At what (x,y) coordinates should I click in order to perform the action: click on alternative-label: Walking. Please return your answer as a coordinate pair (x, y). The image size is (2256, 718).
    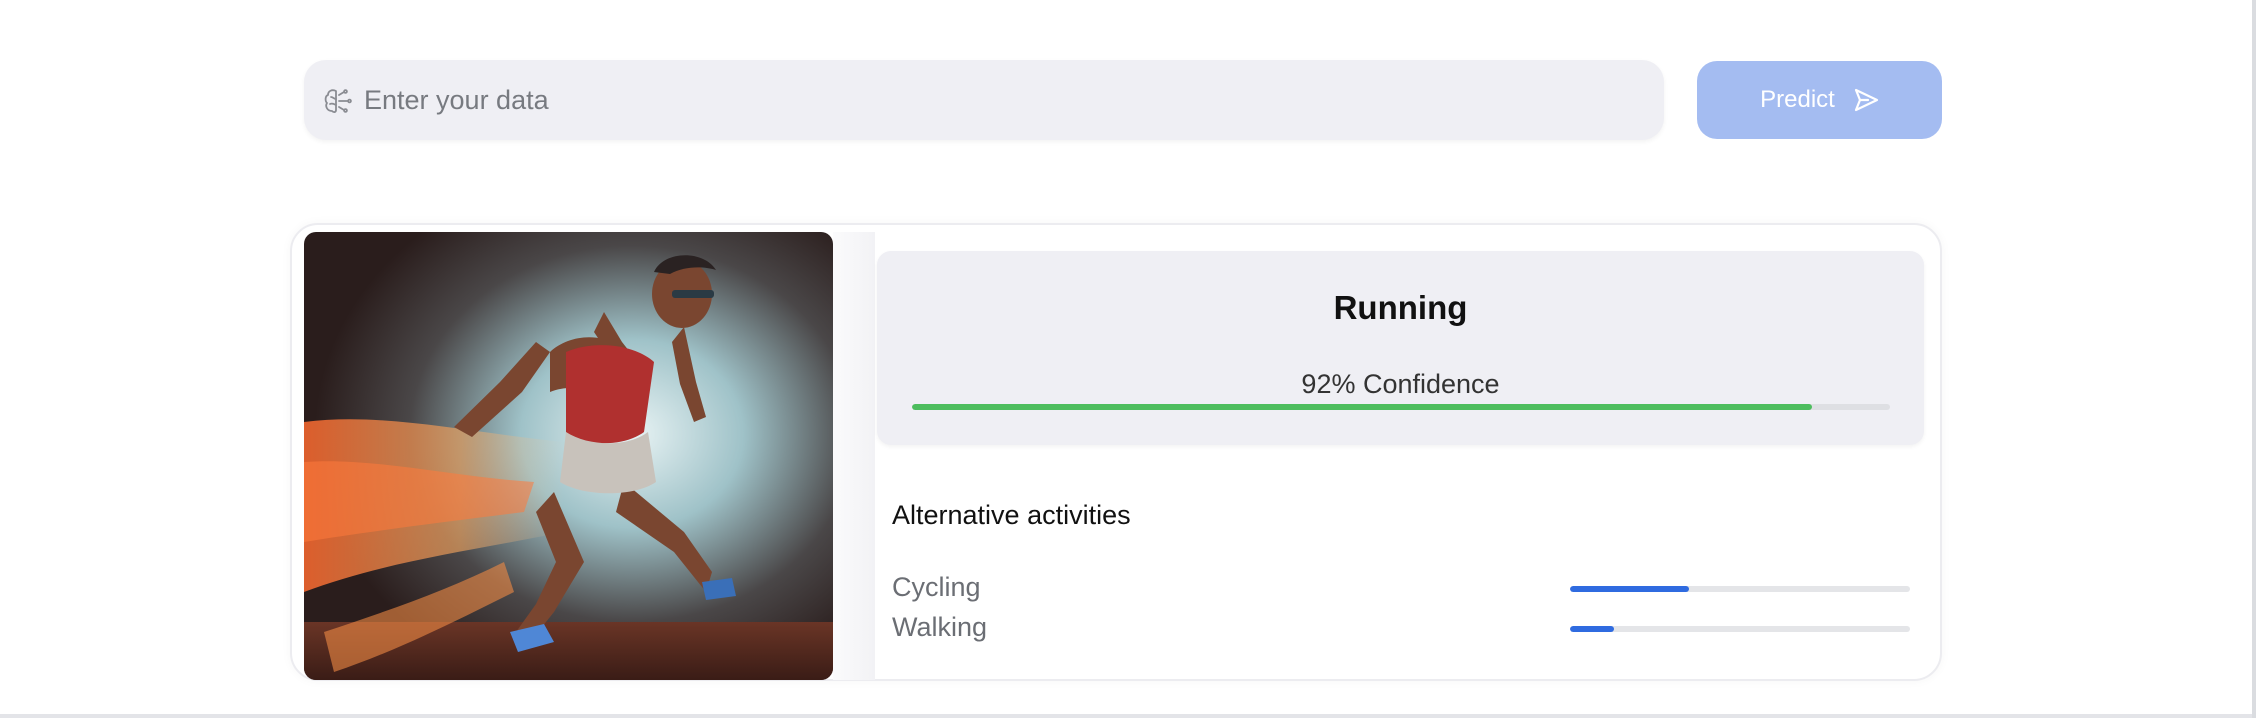
    Looking at the image, I should click on (940, 627).